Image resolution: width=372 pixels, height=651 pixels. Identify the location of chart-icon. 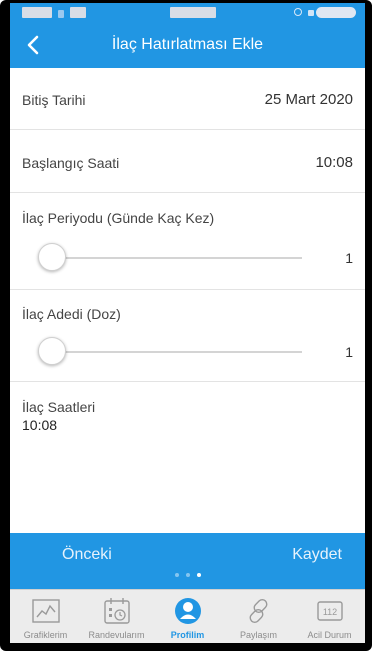
(46, 611).